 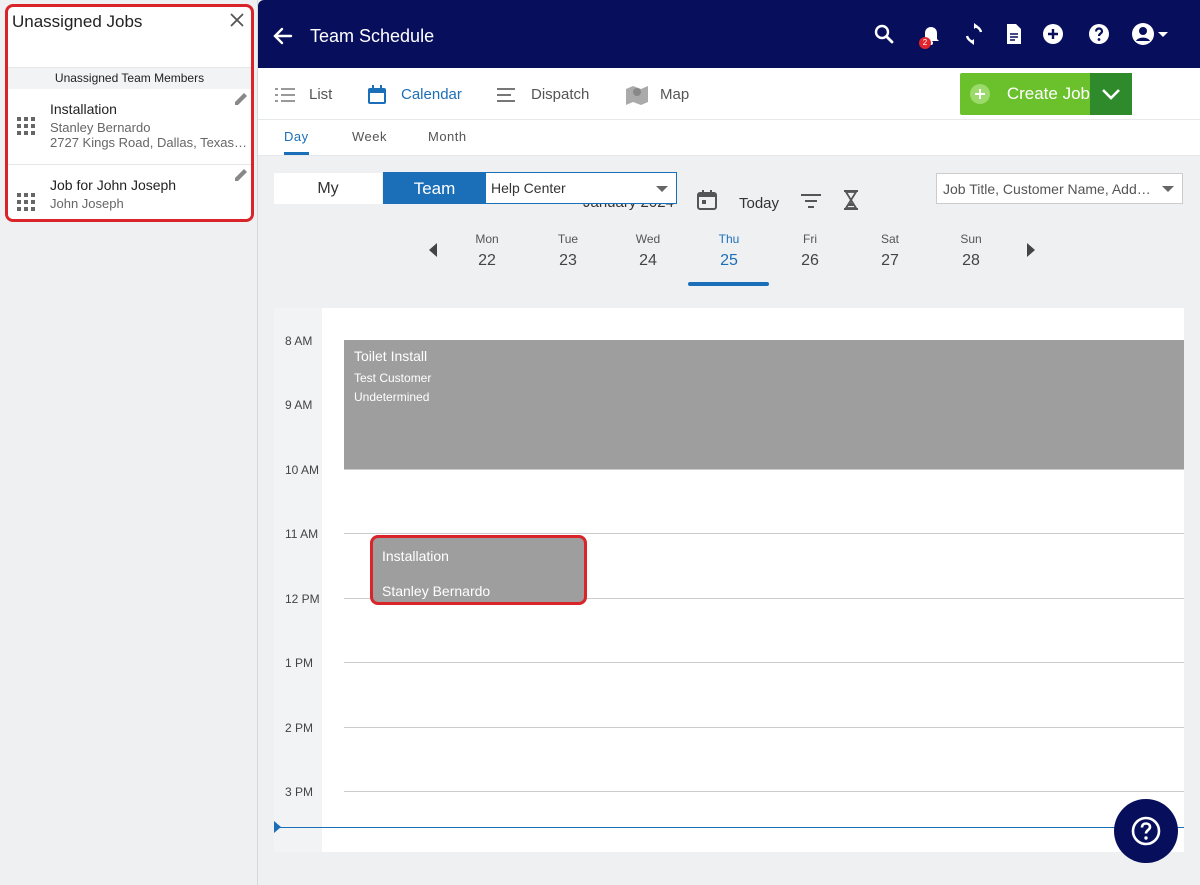 I want to click on help-button, so click(x=1146, y=831).